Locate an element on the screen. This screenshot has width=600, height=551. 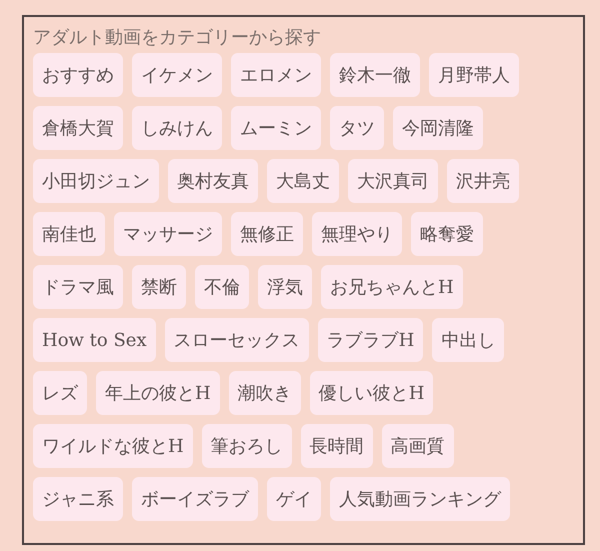
category-tag: おすすめ is located at coordinates (78, 75).